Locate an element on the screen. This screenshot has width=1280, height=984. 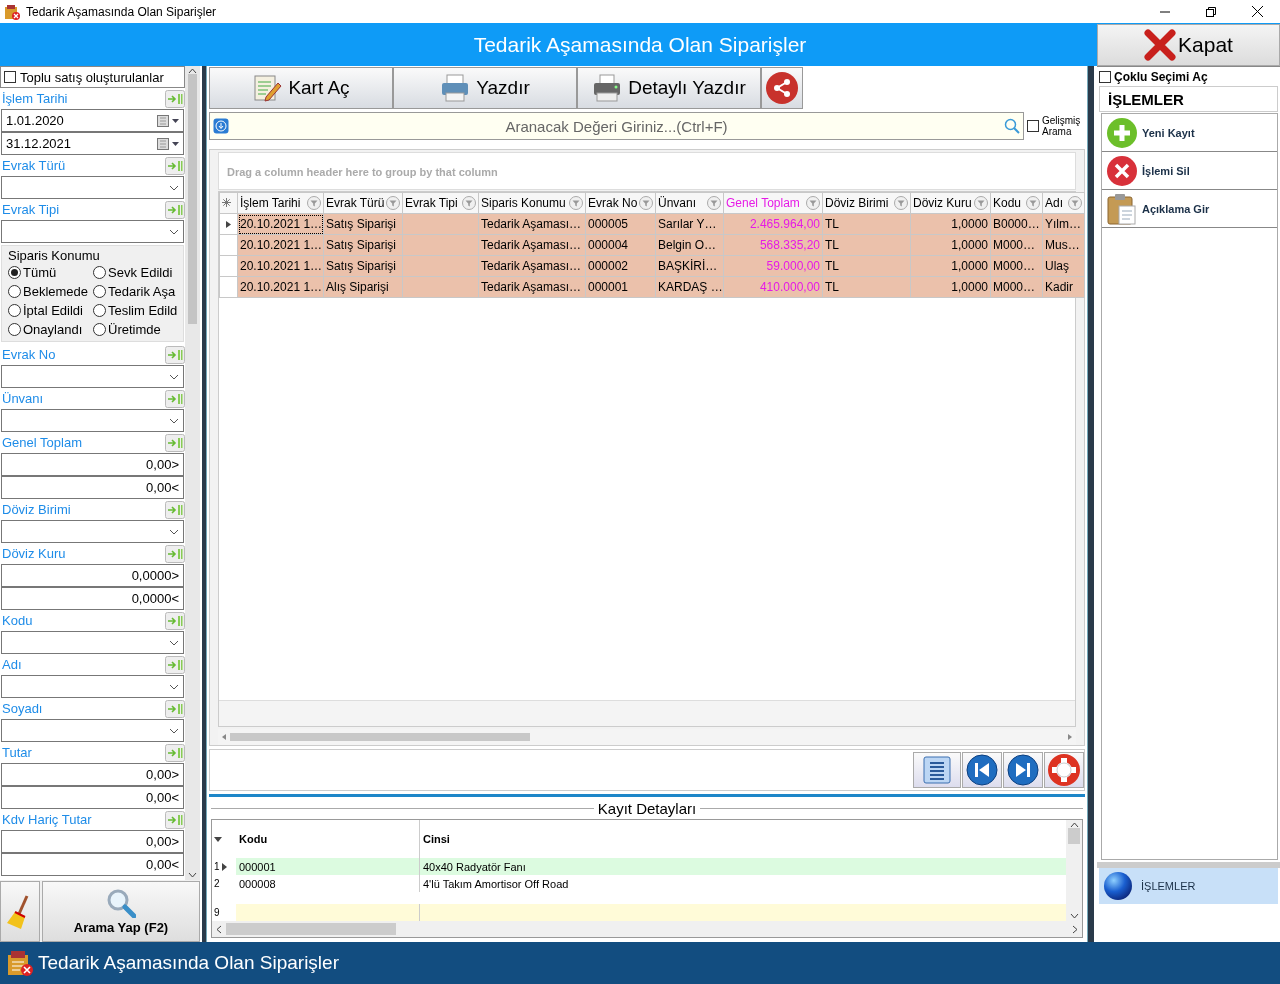
splitter is located at coordinates (203, 504).